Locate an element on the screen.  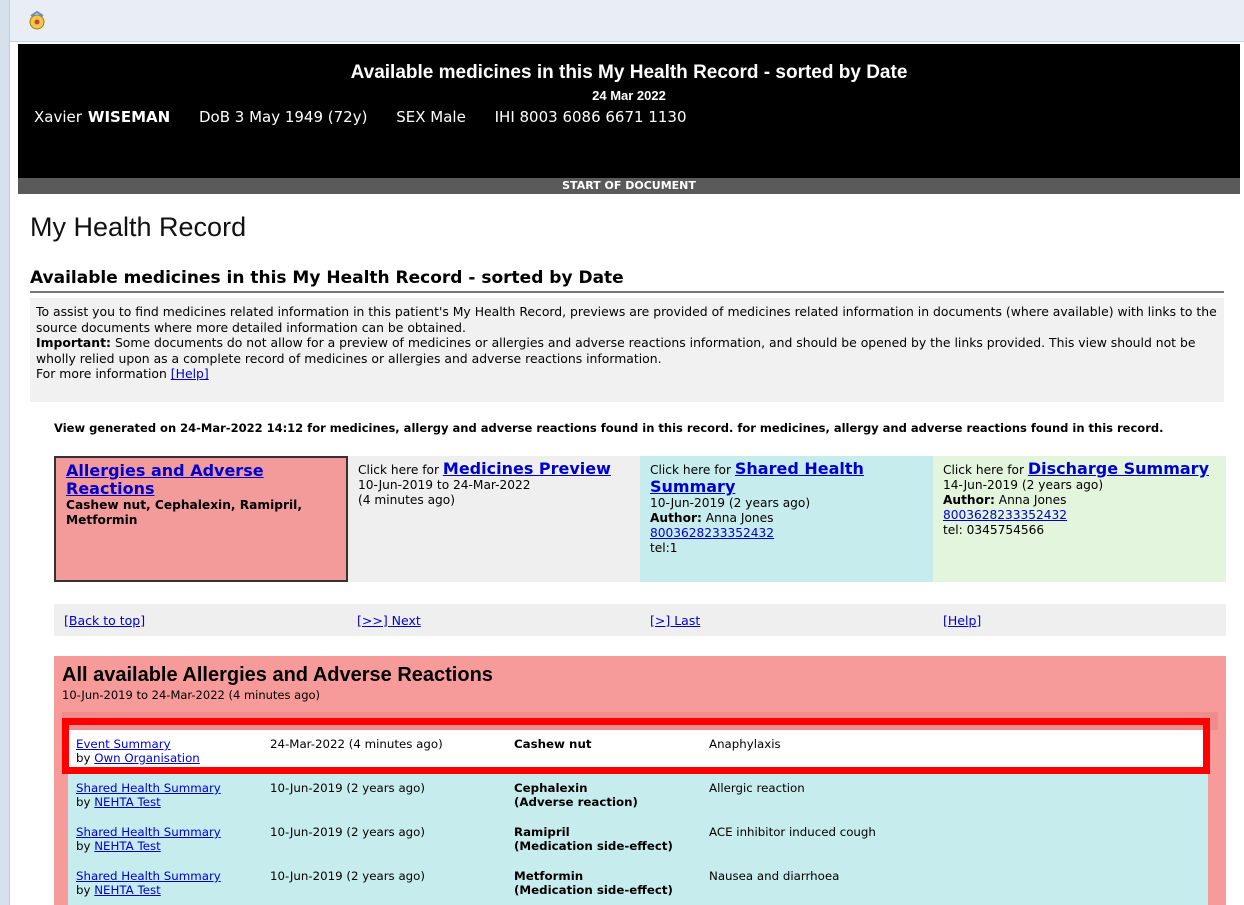
substance-name: Ramipril is located at coordinates (542, 832).